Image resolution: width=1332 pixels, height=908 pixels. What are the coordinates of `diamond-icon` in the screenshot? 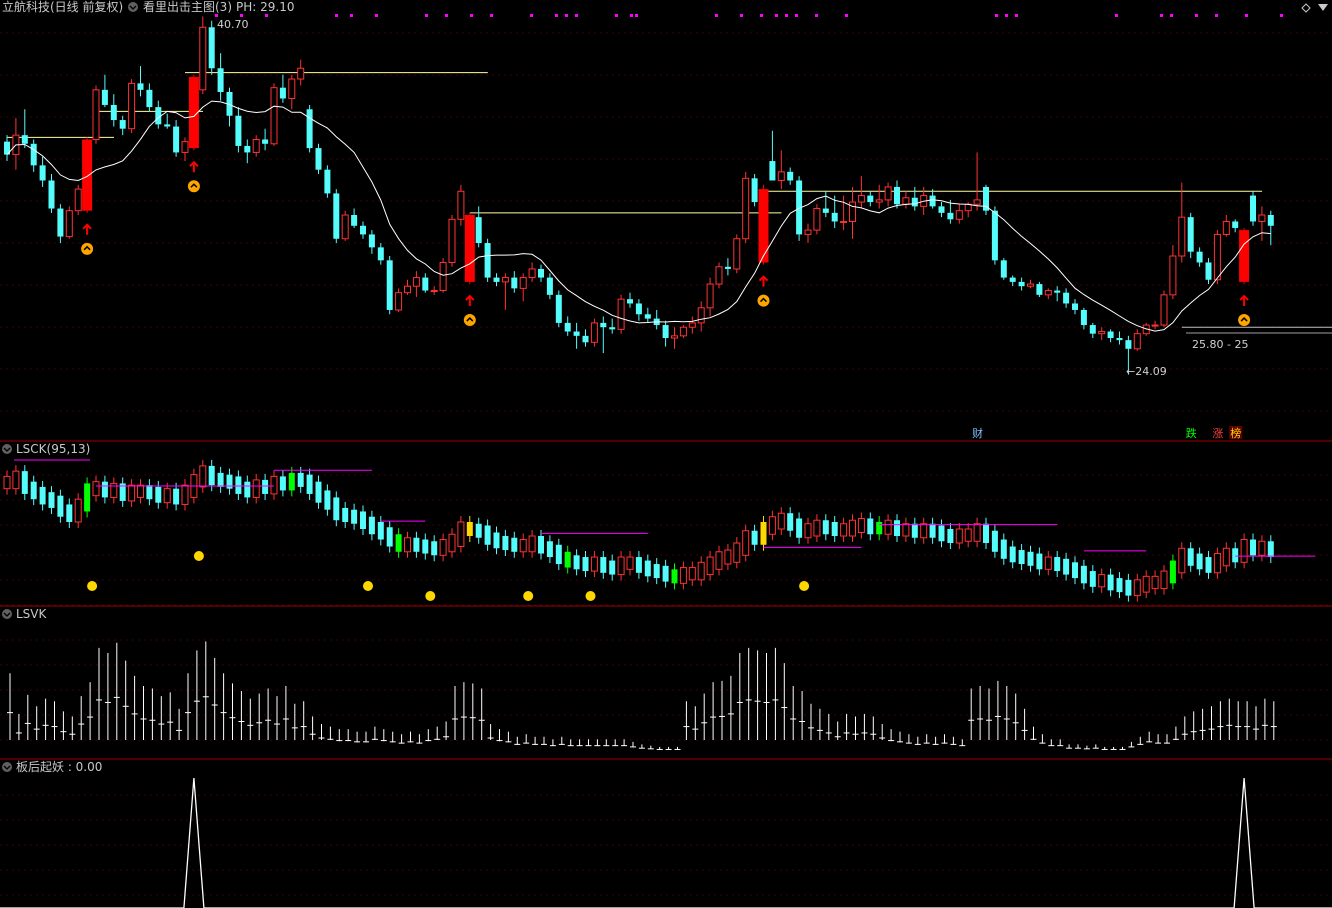 It's located at (1306, 8).